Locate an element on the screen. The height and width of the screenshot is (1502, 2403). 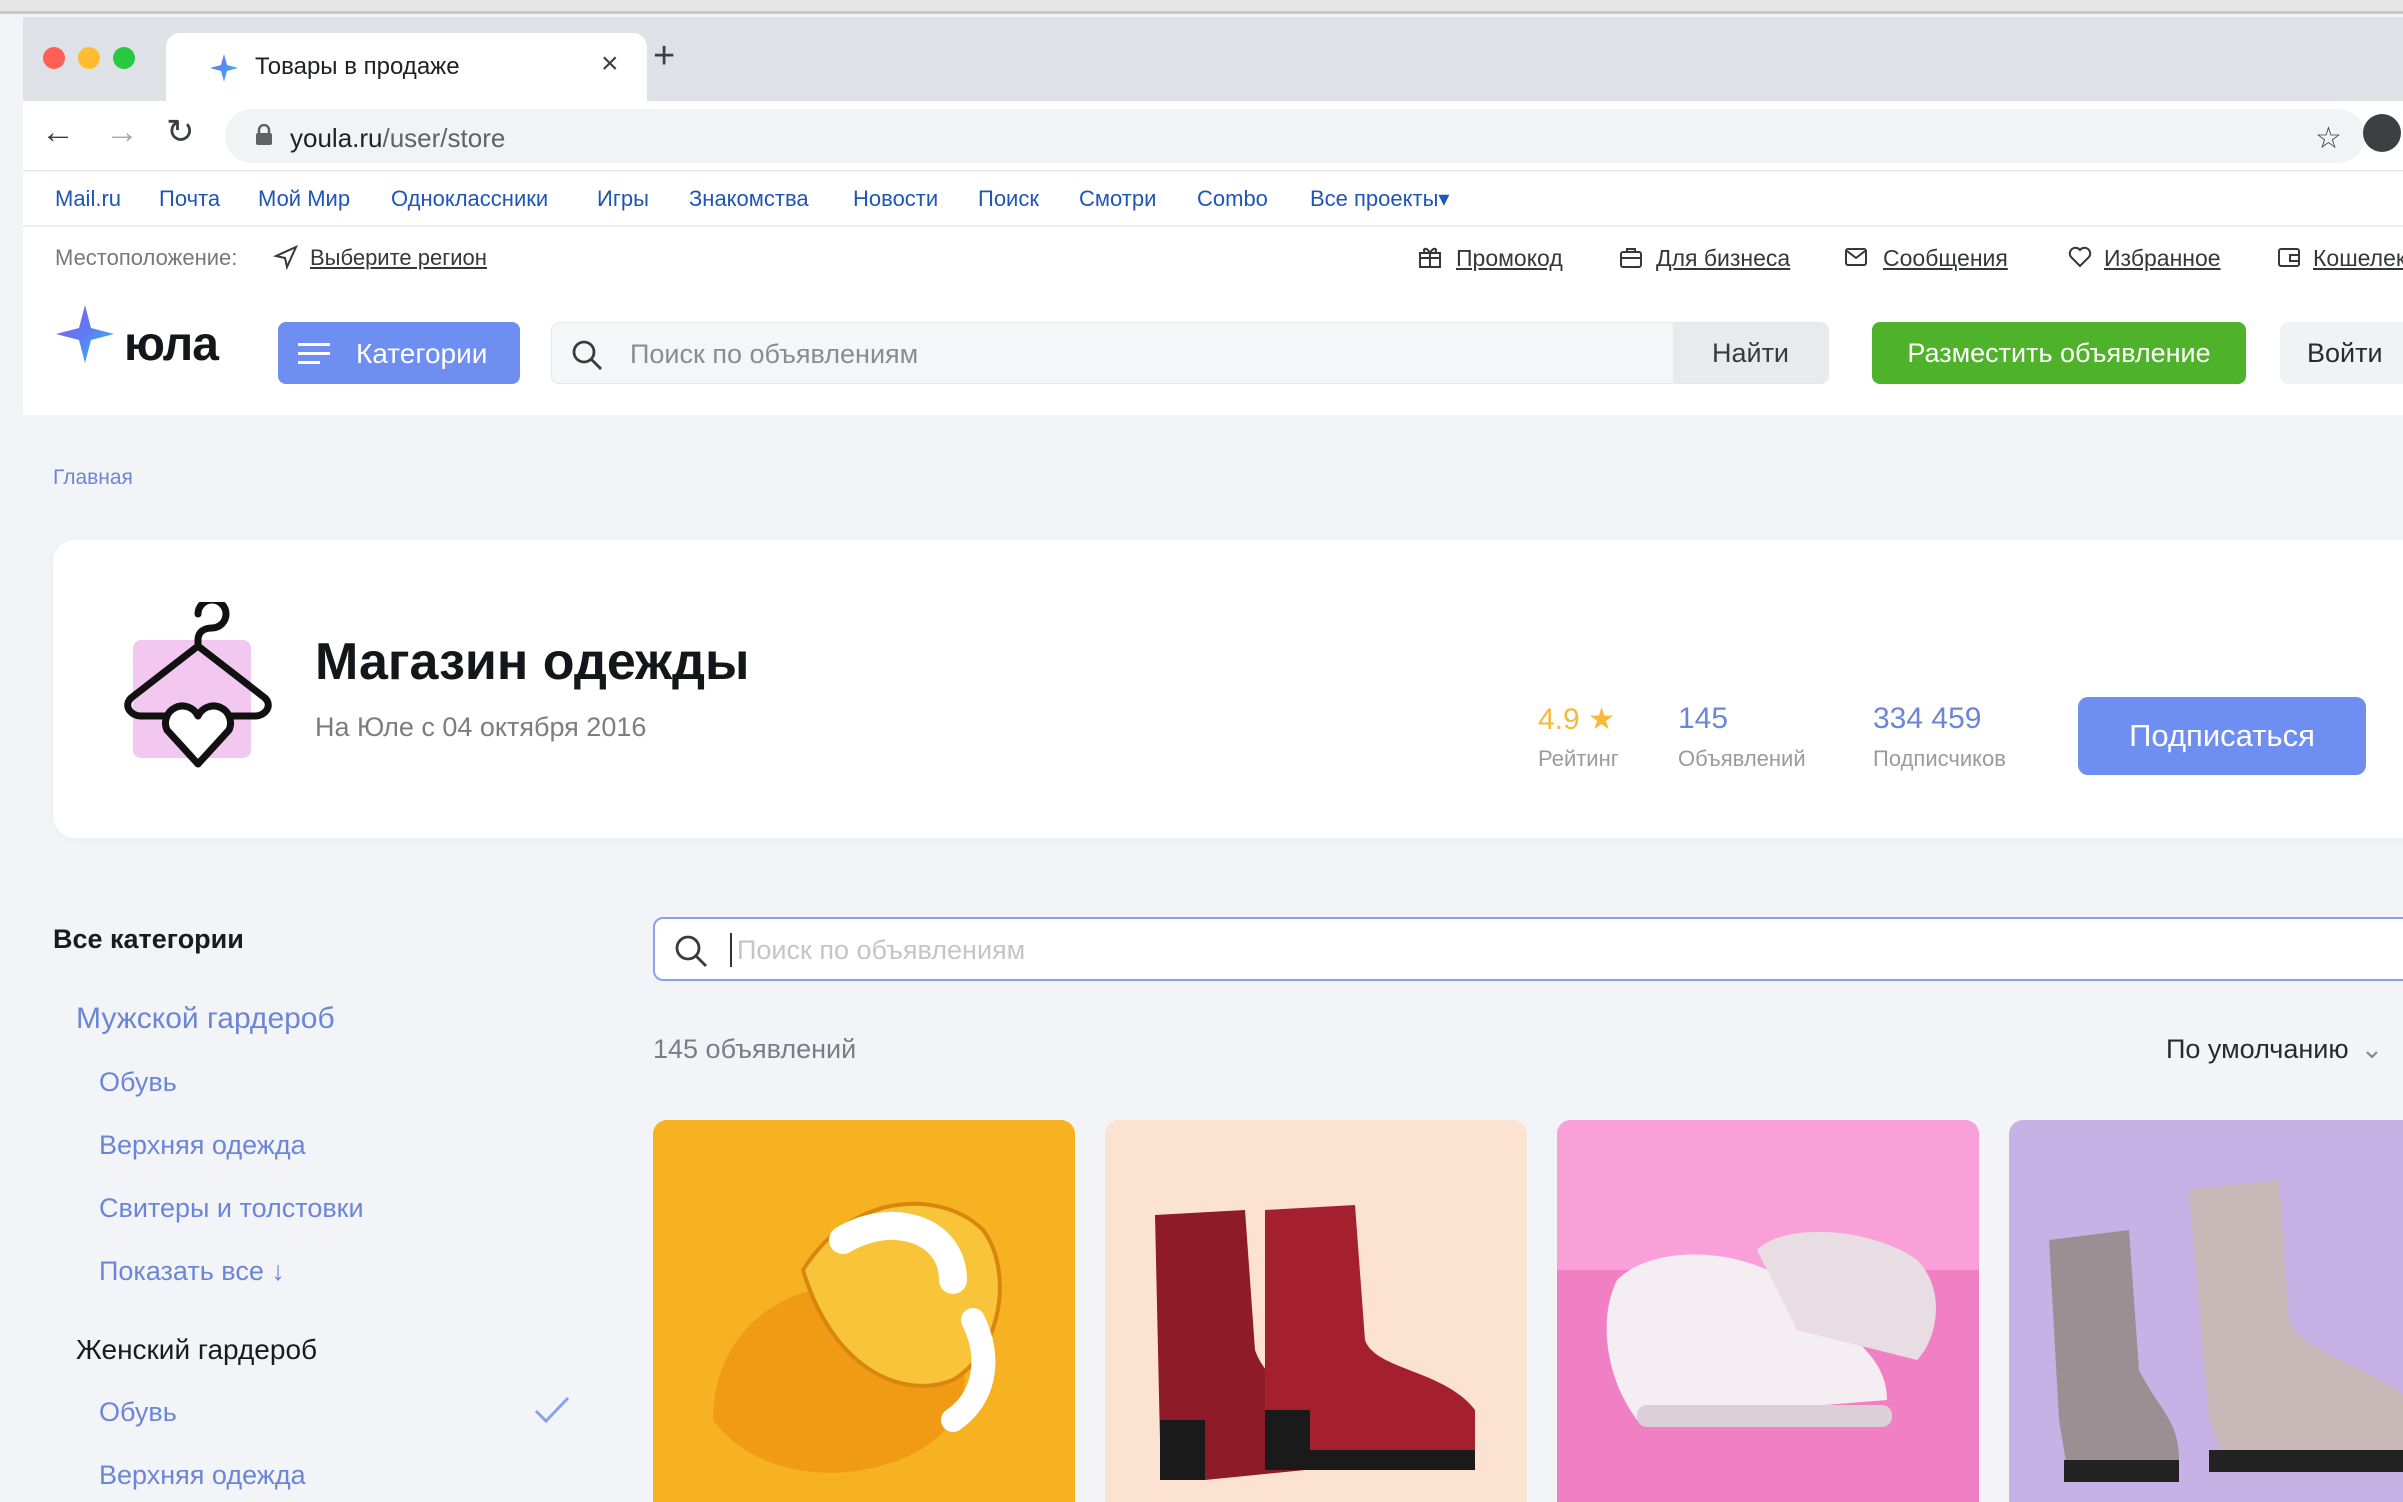
tab-bar: Товары в продаже × + is located at coordinates (1213, 59).